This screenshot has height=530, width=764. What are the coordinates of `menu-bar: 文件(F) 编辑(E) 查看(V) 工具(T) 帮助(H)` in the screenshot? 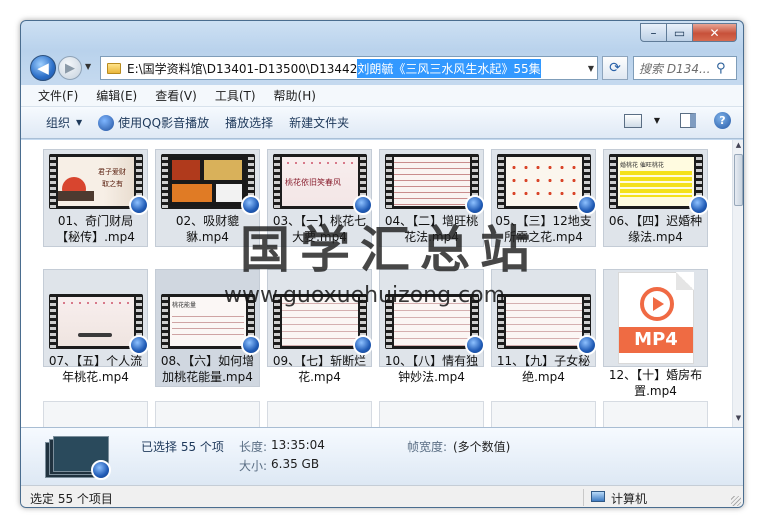 It's located at (382, 96).